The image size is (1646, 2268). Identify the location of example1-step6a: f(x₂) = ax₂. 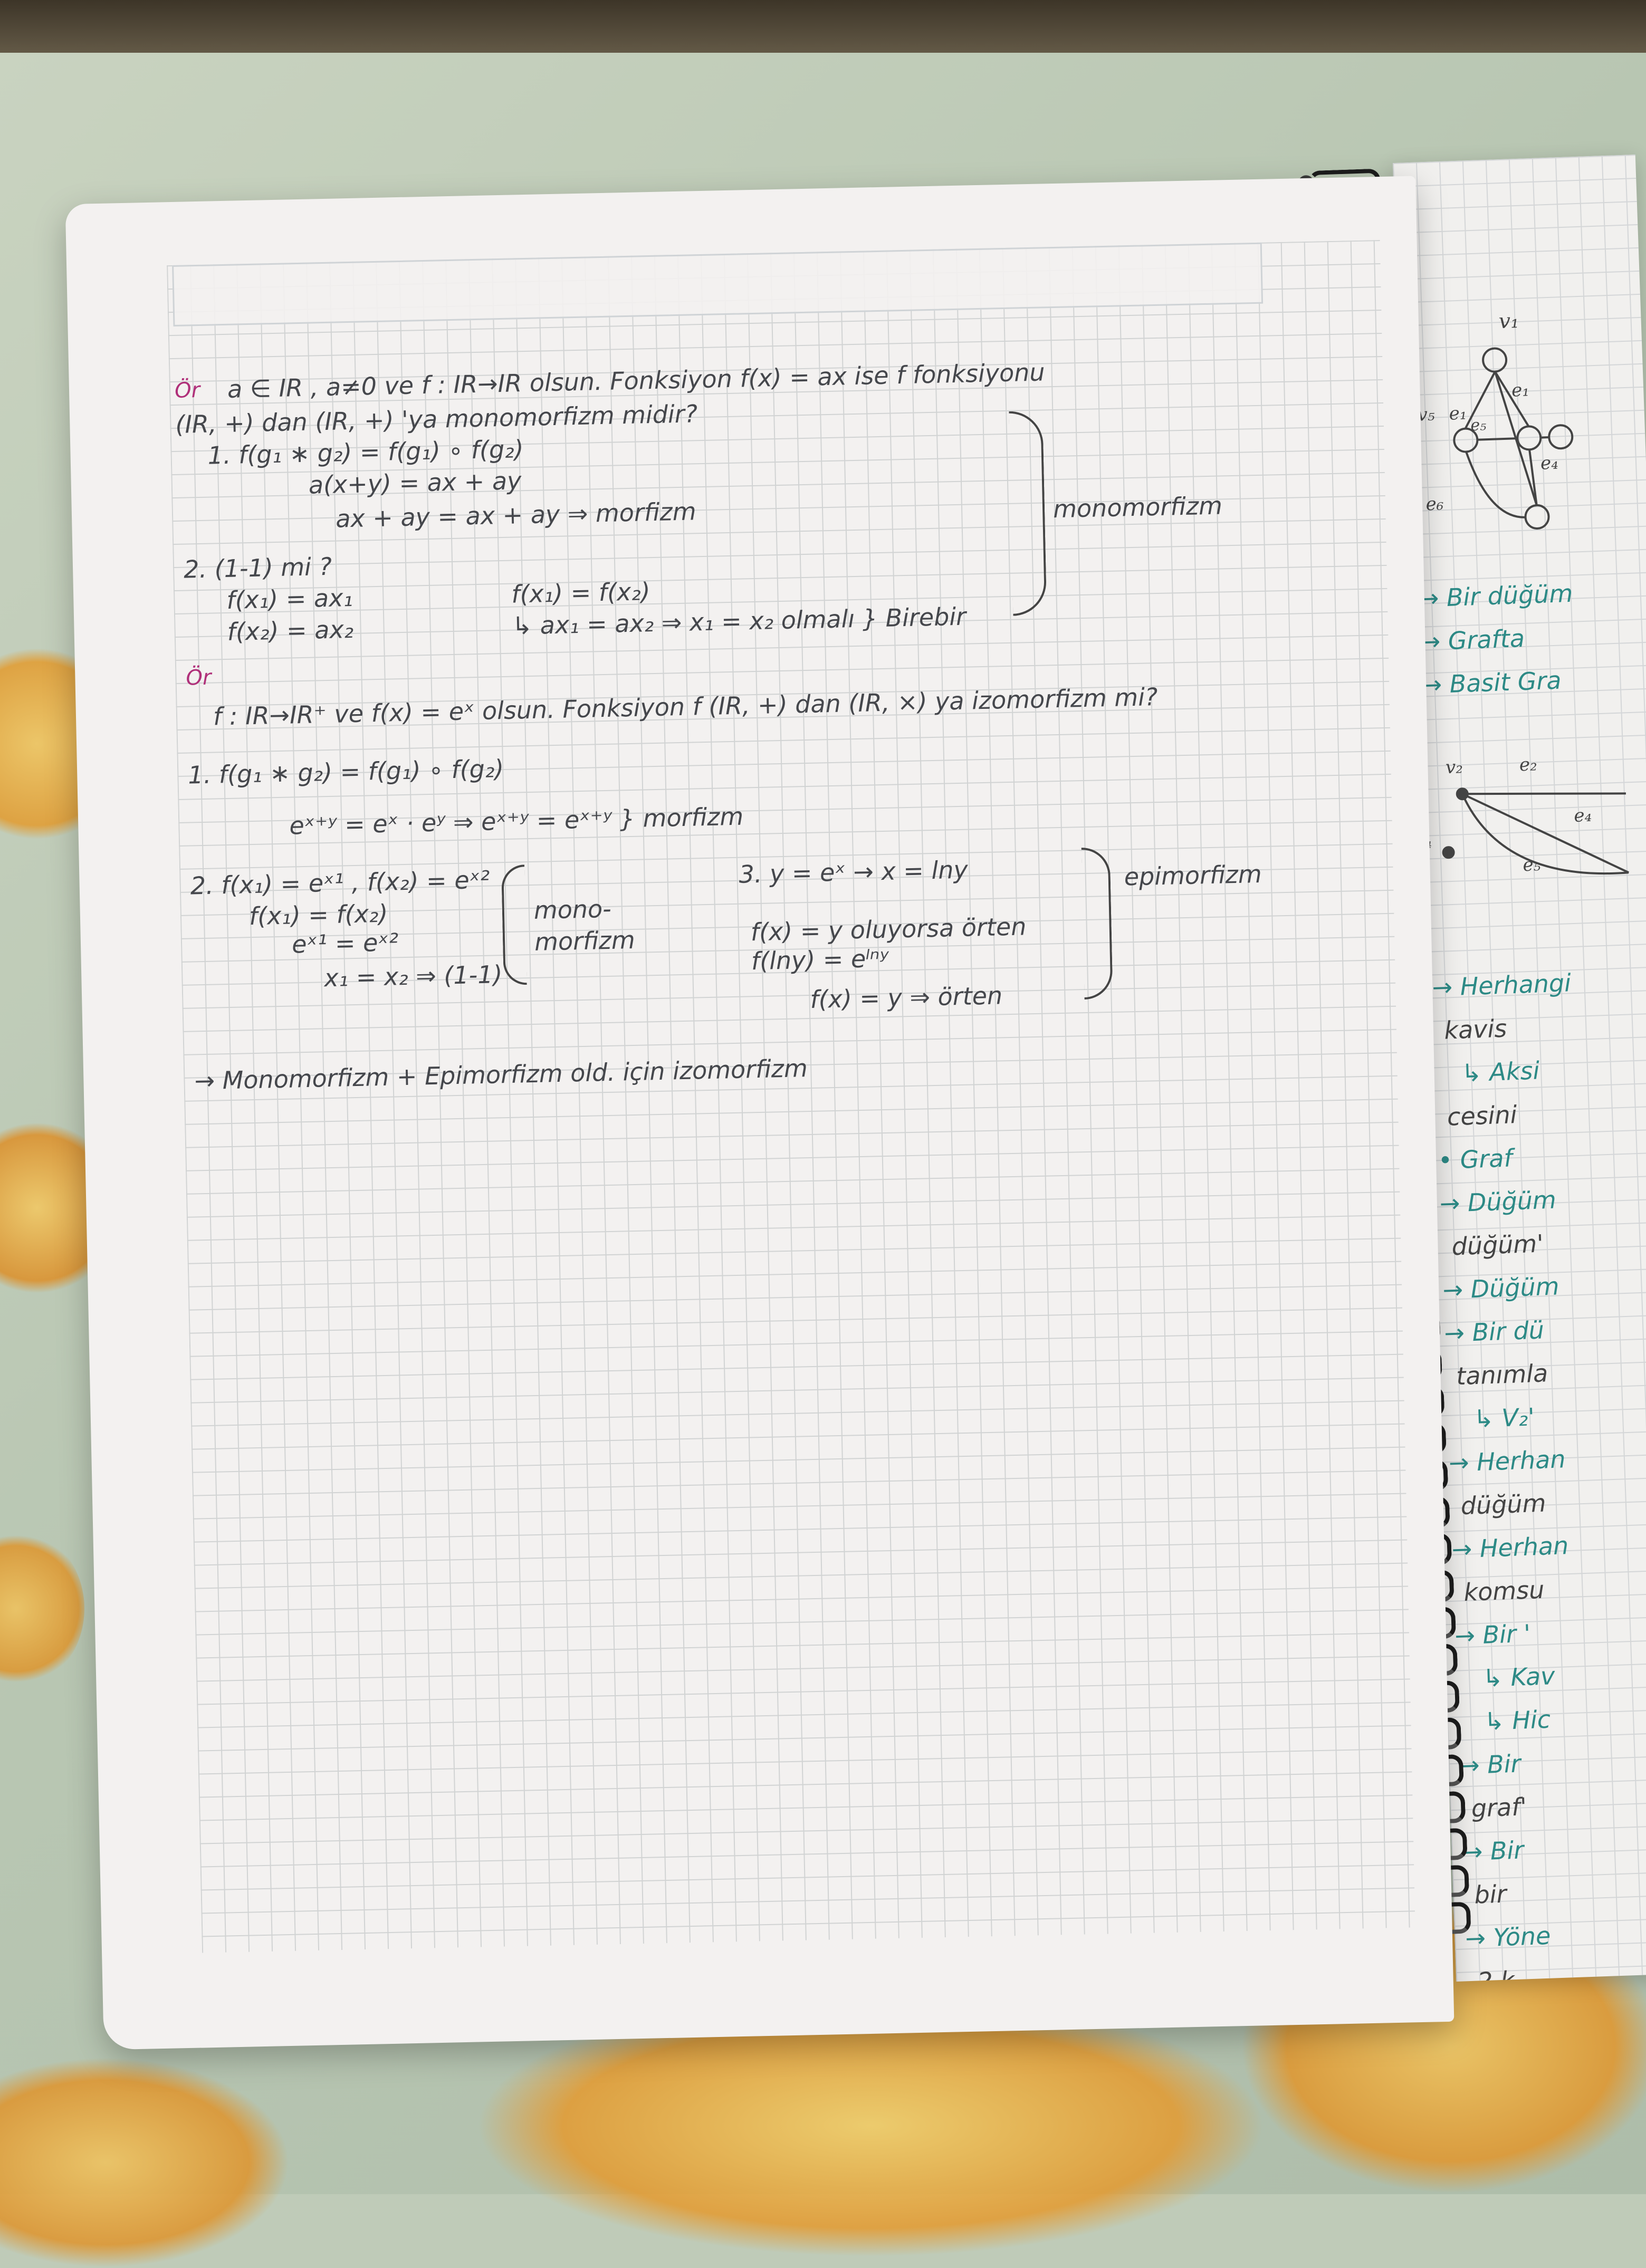
(290, 630).